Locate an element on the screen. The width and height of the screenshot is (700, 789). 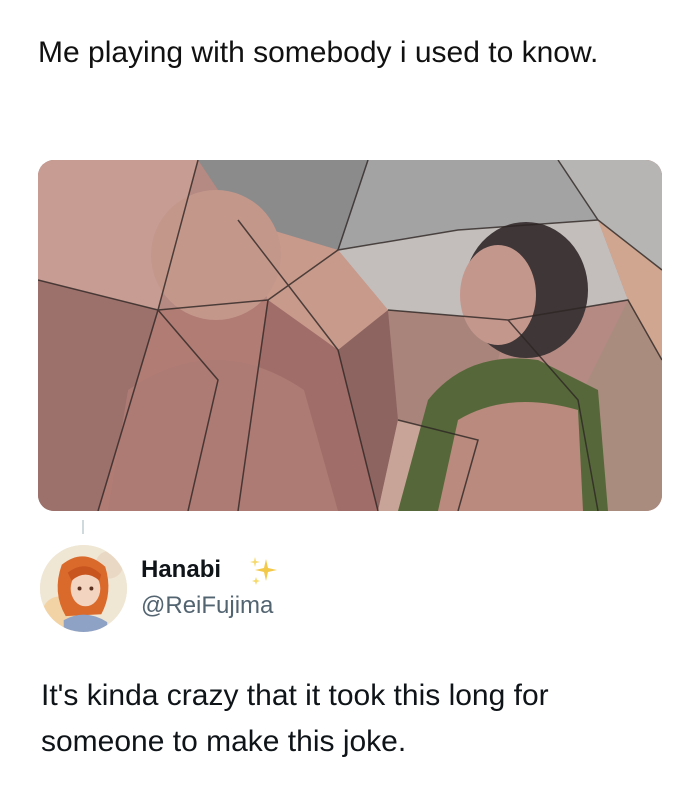
post-caption: Me playing with somebody i used to know. is located at coordinates (318, 52).